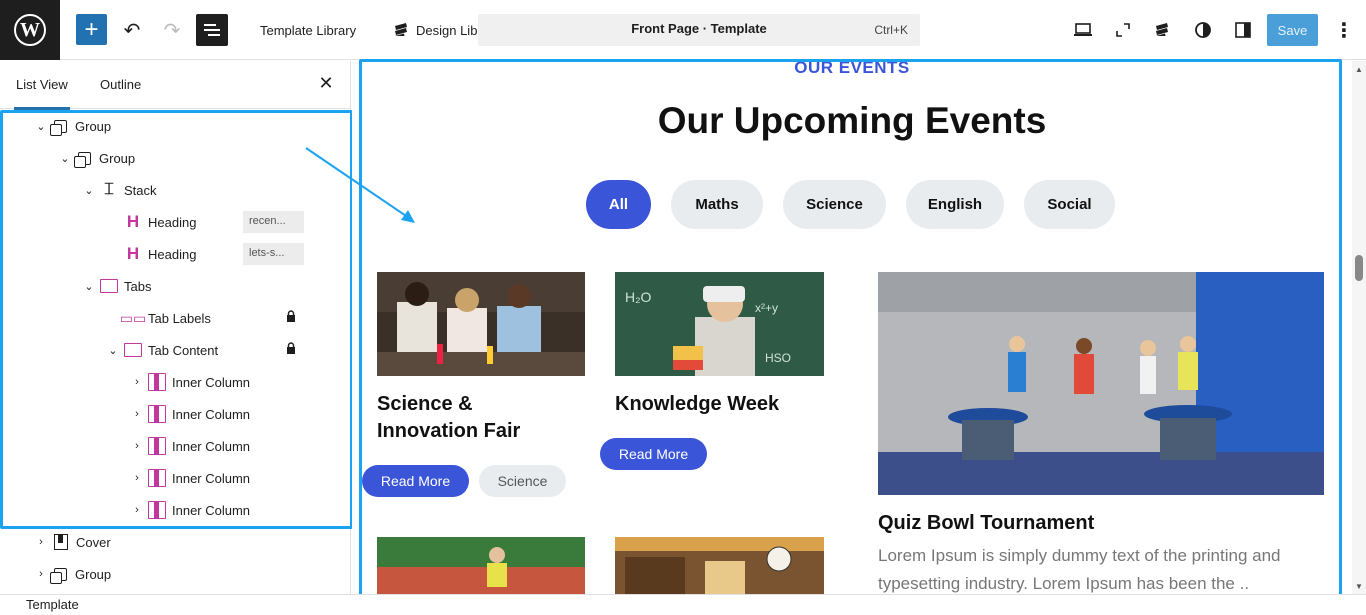 This screenshot has height=615, width=1366. I want to click on filter-tab-maths: Maths, so click(717, 204).